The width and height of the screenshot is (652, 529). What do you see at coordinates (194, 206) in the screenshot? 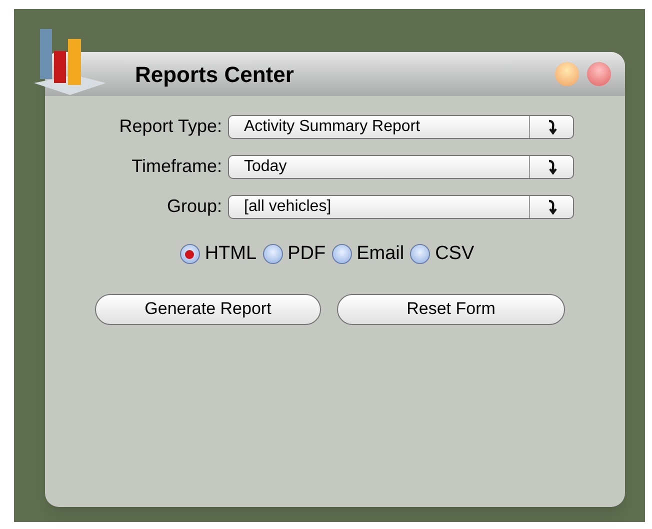
I see `field-label: Group:` at bounding box center [194, 206].